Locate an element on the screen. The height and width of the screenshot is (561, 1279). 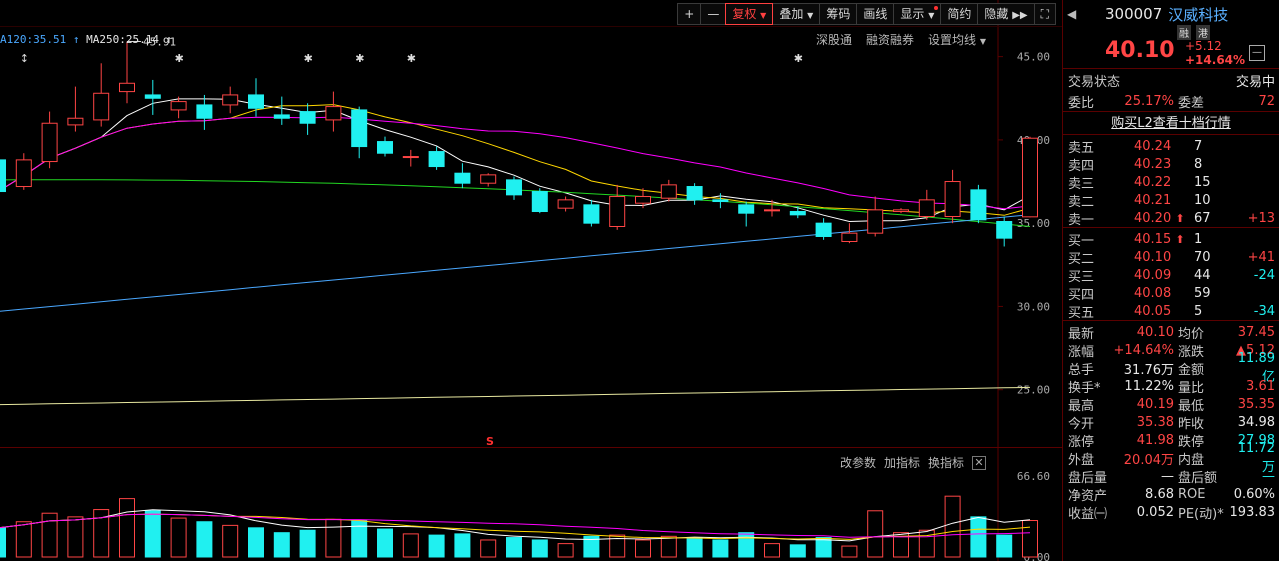
stat-label: 总手 is located at coordinates (1081, 370).